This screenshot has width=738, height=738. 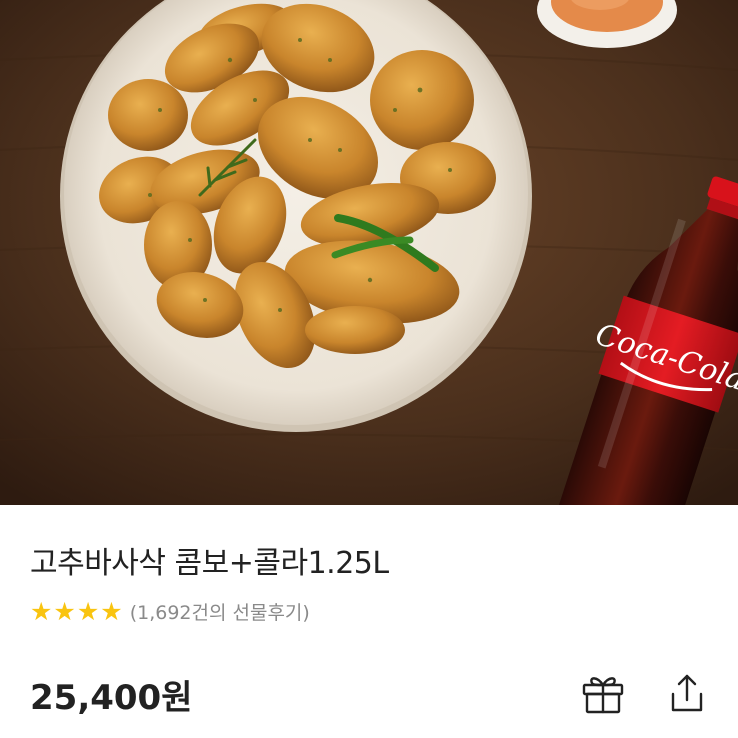 What do you see at coordinates (209, 563) in the screenshot?
I see `product-title: 고추바사삭 콤보+콜라1.25L` at bounding box center [209, 563].